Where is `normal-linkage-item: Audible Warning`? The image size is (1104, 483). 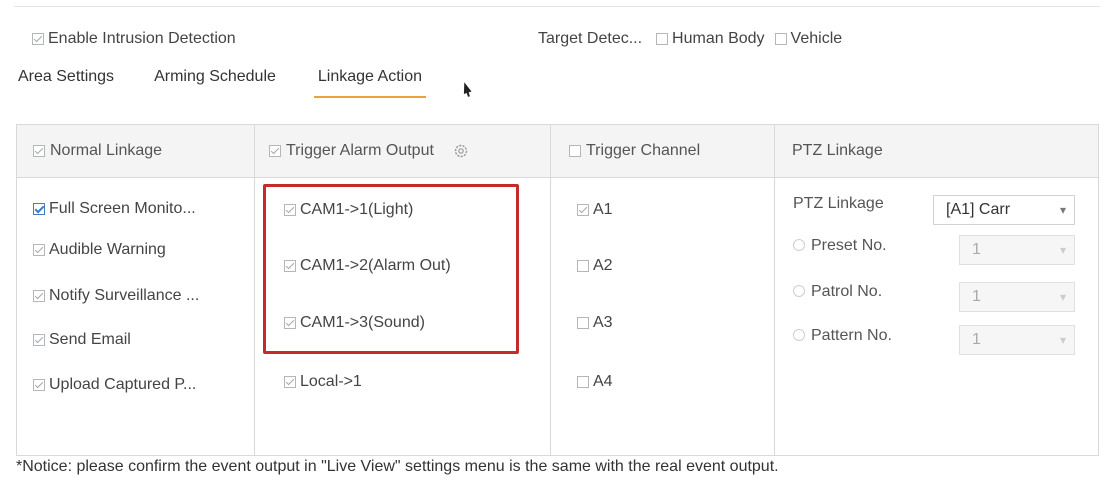 normal-linkage-item: Audible Warning is located at coordinates (99, 250).